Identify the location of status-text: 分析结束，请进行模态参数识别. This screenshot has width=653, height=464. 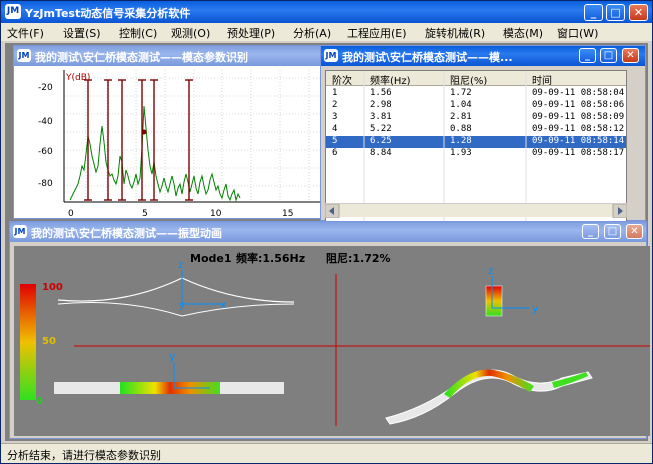
(84, 455).